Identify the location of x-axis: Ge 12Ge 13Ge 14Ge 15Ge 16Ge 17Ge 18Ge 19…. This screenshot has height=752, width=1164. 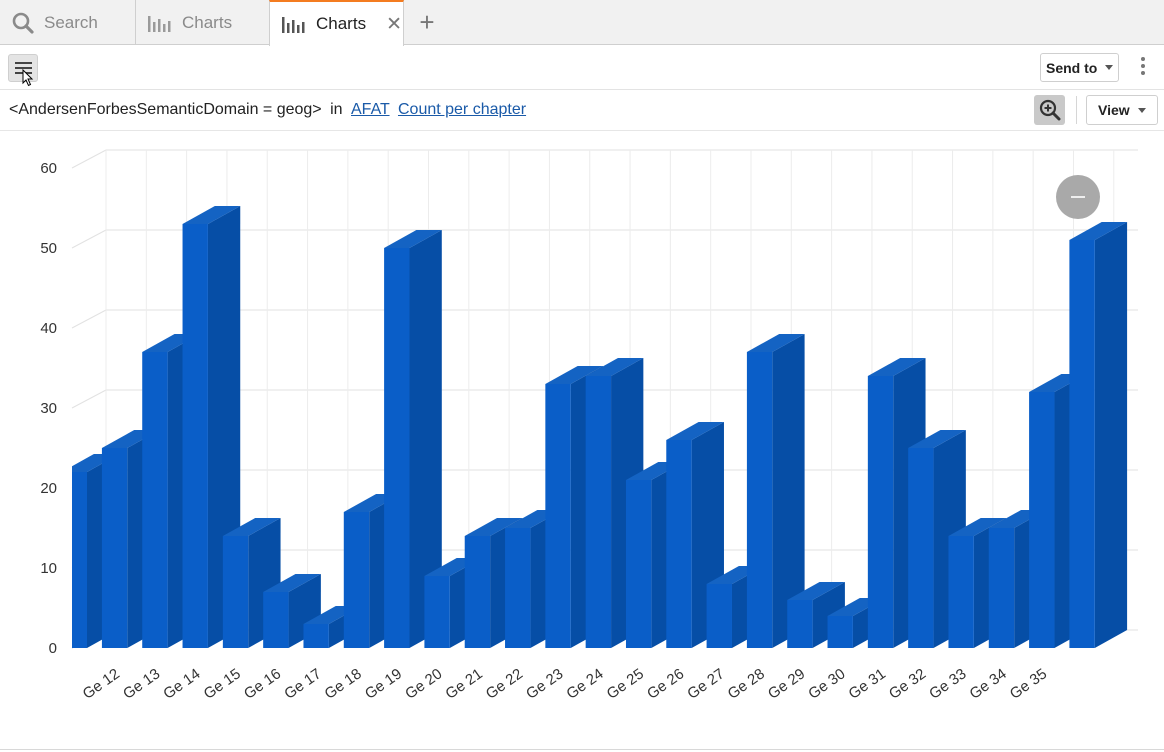
(565, 683).